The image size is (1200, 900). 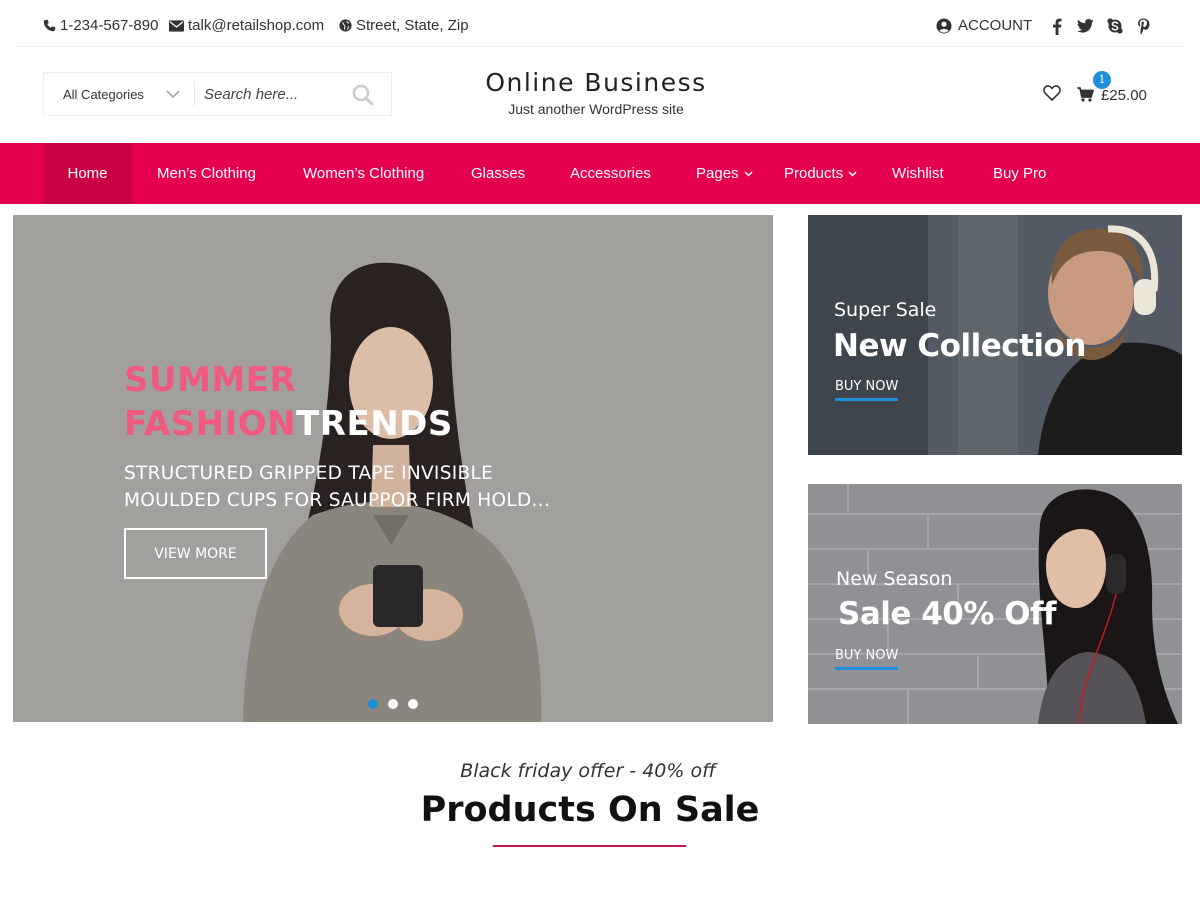 What do you see at coordinates (1052, 95) in the screenshot?
I see `heart-icon` at bounding box center [1052, 95].